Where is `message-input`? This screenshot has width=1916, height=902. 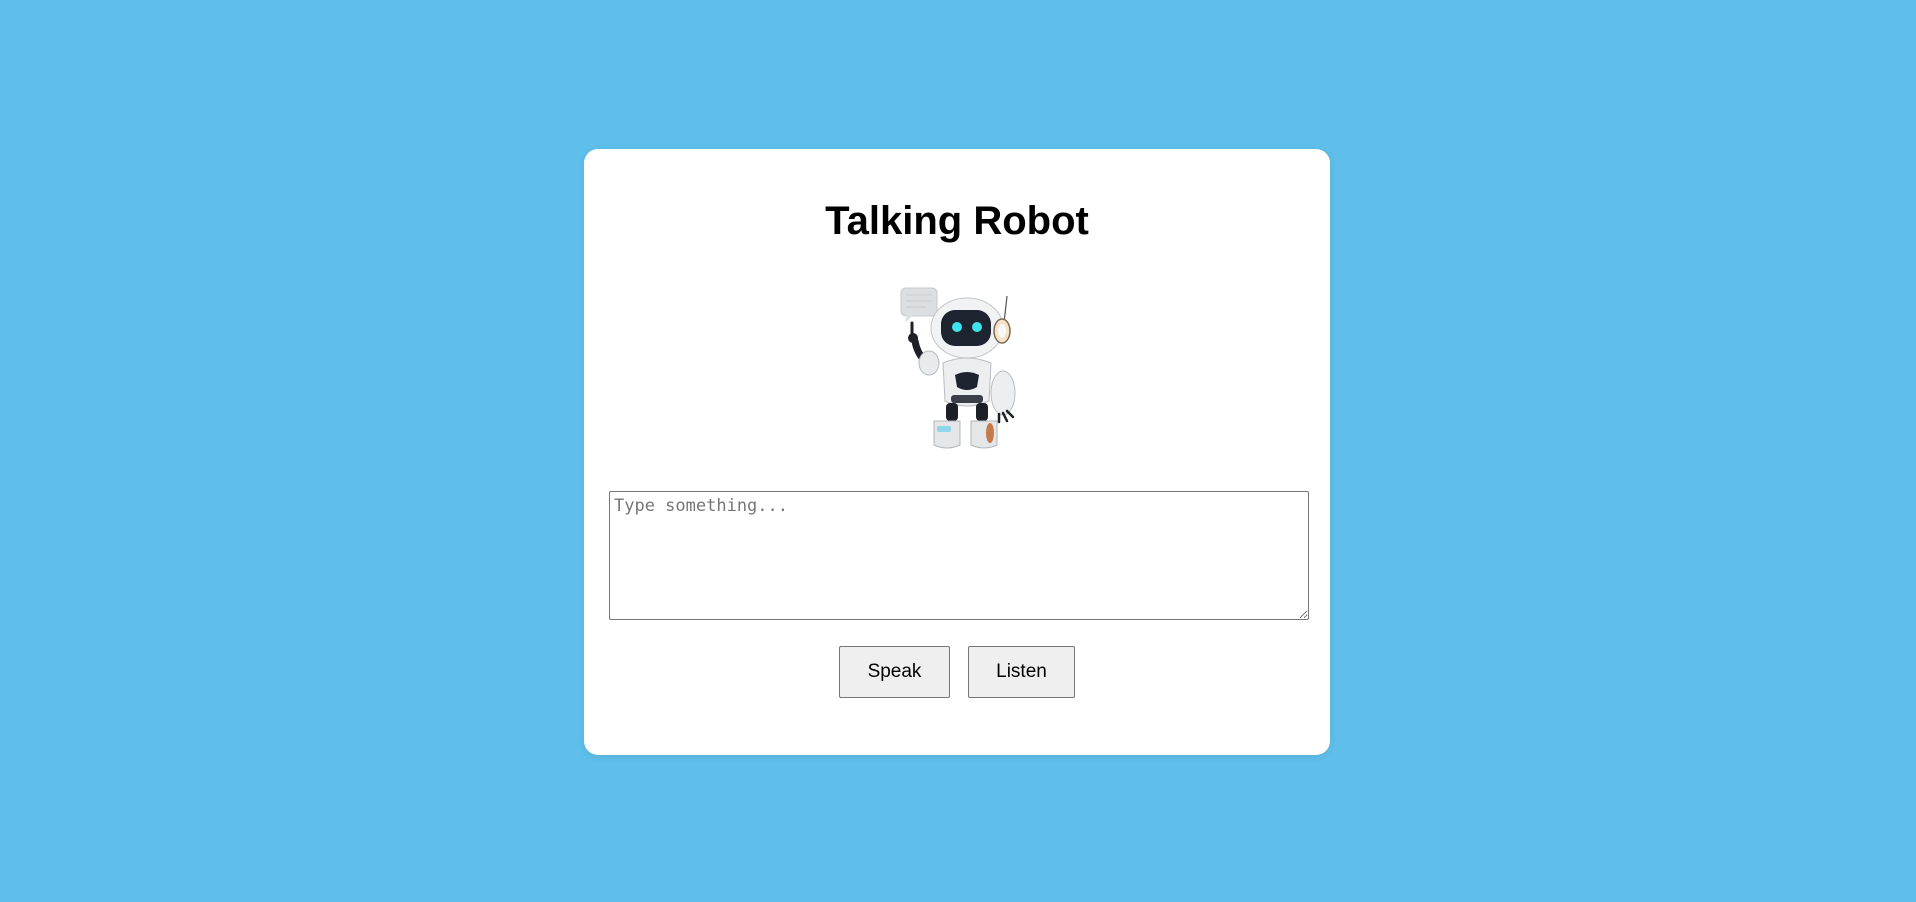 message-input is located at coordinates (959, 555).